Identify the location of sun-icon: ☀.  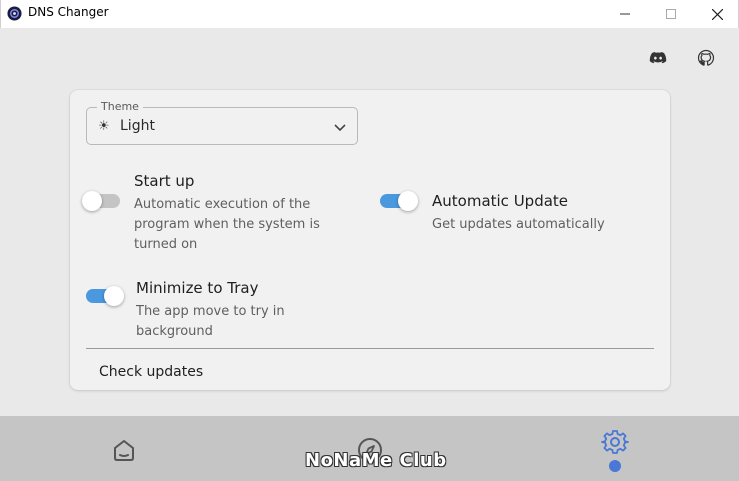
(104, 126).